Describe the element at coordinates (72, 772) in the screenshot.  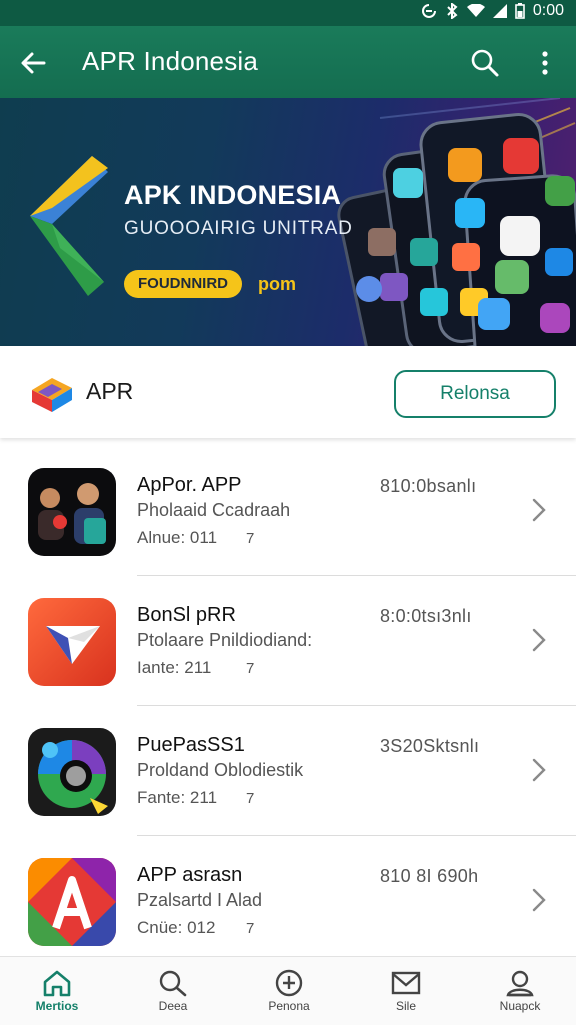
I see `app-icon-lens` at that location.